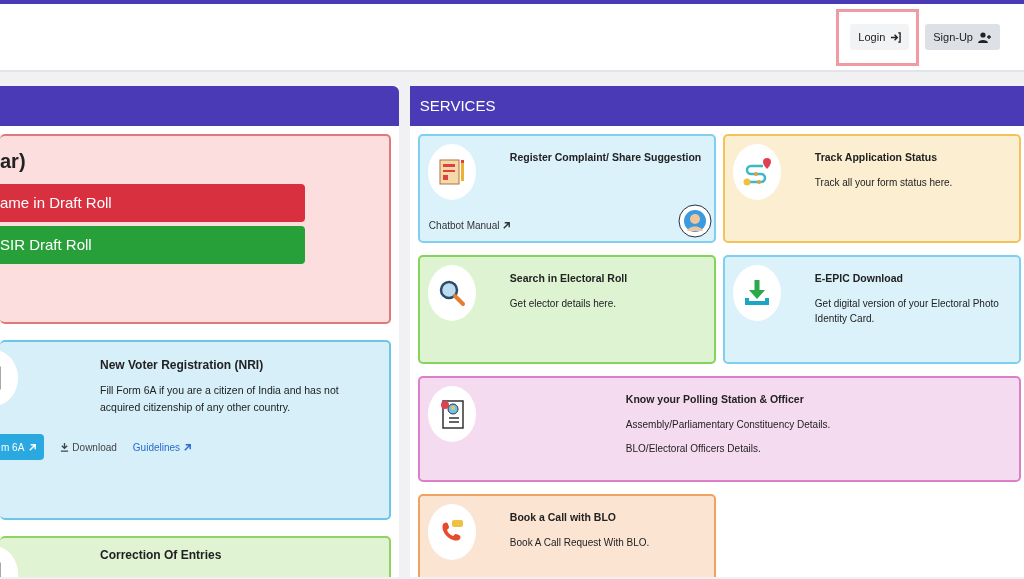 The height and width of the screenshot is (579, 1024). I want to click on card-description: Book A Call Request With BLO., so click(579, 542).